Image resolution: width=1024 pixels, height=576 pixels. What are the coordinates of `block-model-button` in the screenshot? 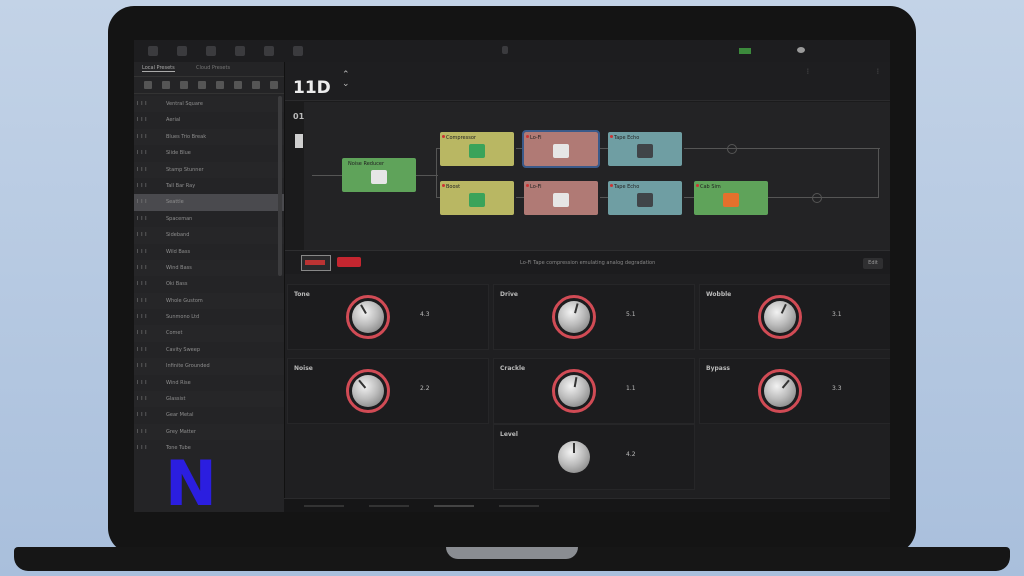 It's located at (316, 263).